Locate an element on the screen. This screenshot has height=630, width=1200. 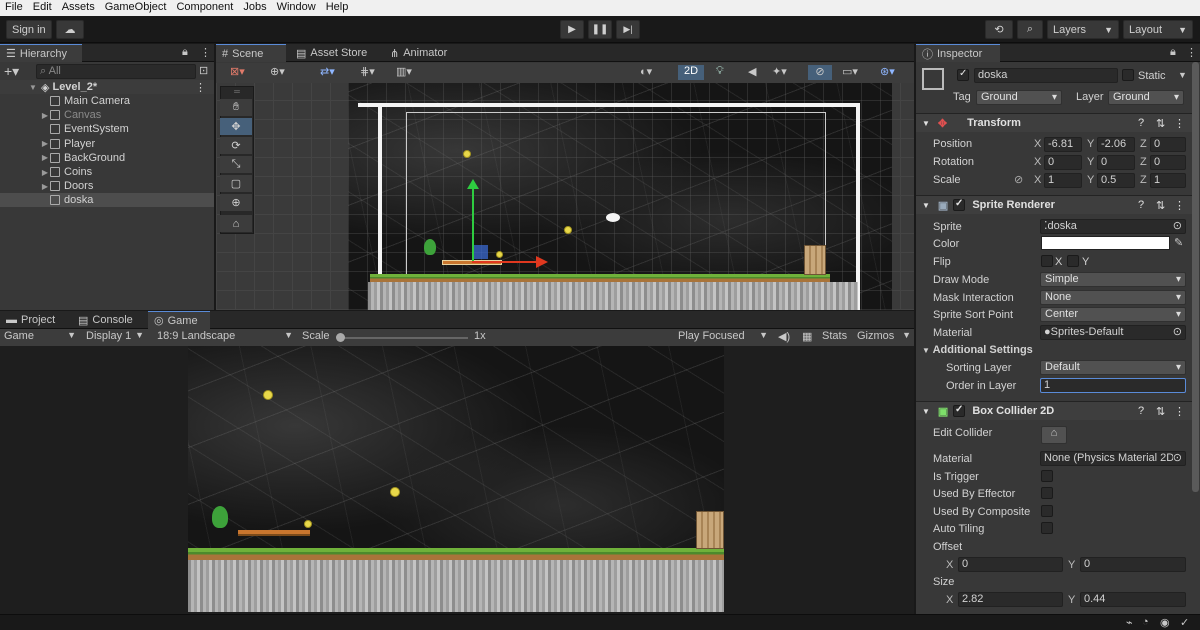
audio-icon: ◀︎ is located at coordinates (752, 71).